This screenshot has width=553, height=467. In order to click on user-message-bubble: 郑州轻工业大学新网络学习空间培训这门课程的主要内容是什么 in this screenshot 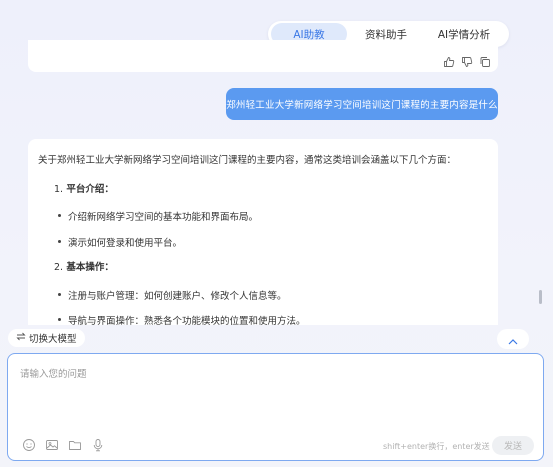, I will do `click(362, 104)`.